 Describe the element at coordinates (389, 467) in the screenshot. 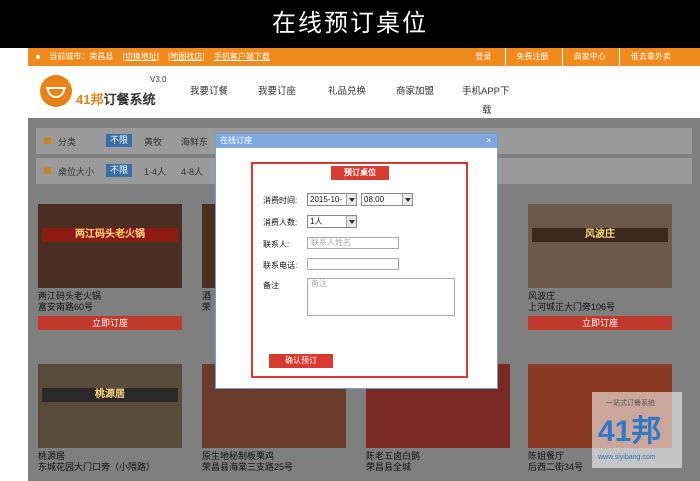

I see `restaurant-address: 荣昌县全城` at that location.